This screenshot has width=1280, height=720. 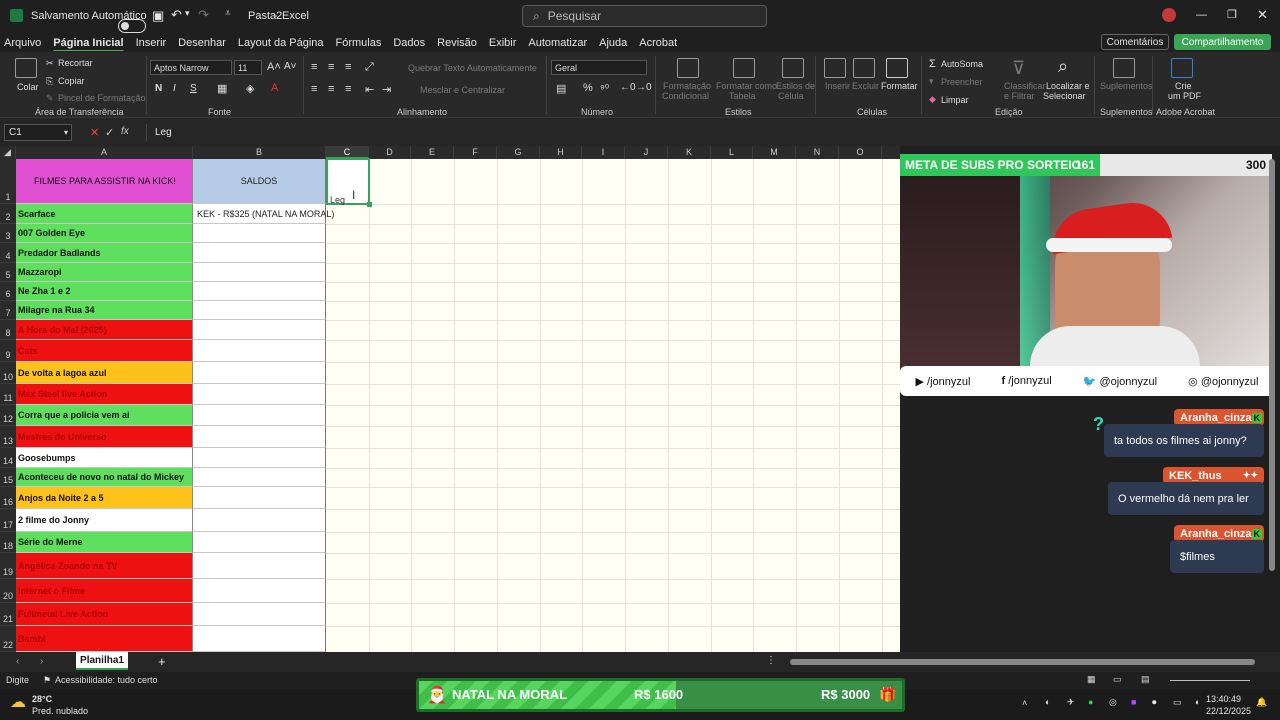 What do you see at coordinates (8, 291) in the screenshot?
I see `row-header: 6` at bounding box center [8, 291].